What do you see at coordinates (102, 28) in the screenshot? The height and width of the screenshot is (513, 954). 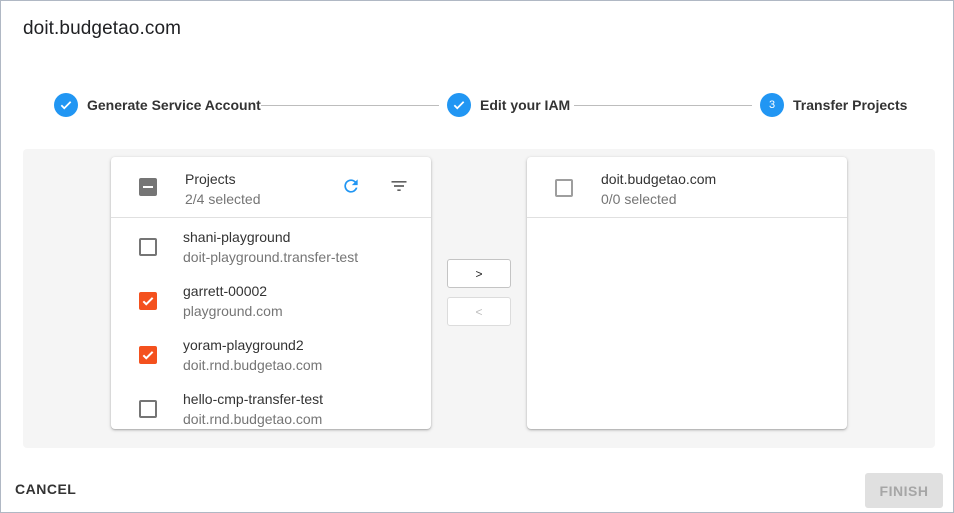 I see `dialog-title: doit.budgetao.com` at bounding box center [102, 28].